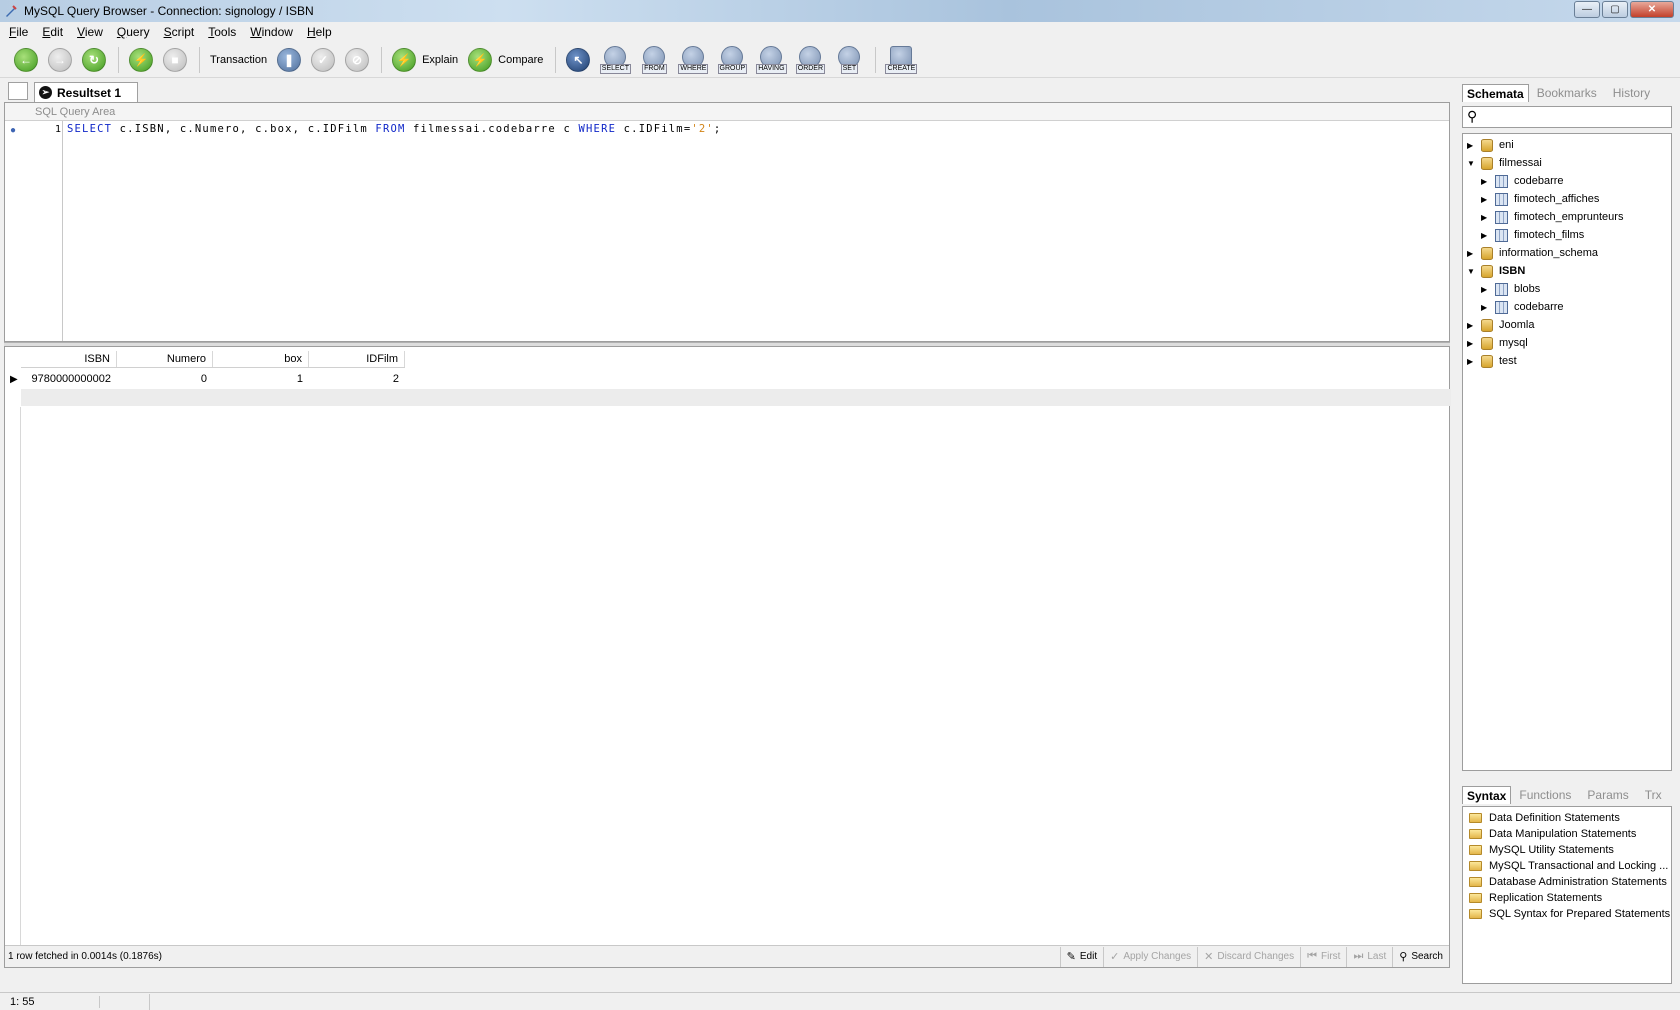  Describe the element at coordinates (261, 379) in the screenshot. I see `cell-box: 1` at that location.